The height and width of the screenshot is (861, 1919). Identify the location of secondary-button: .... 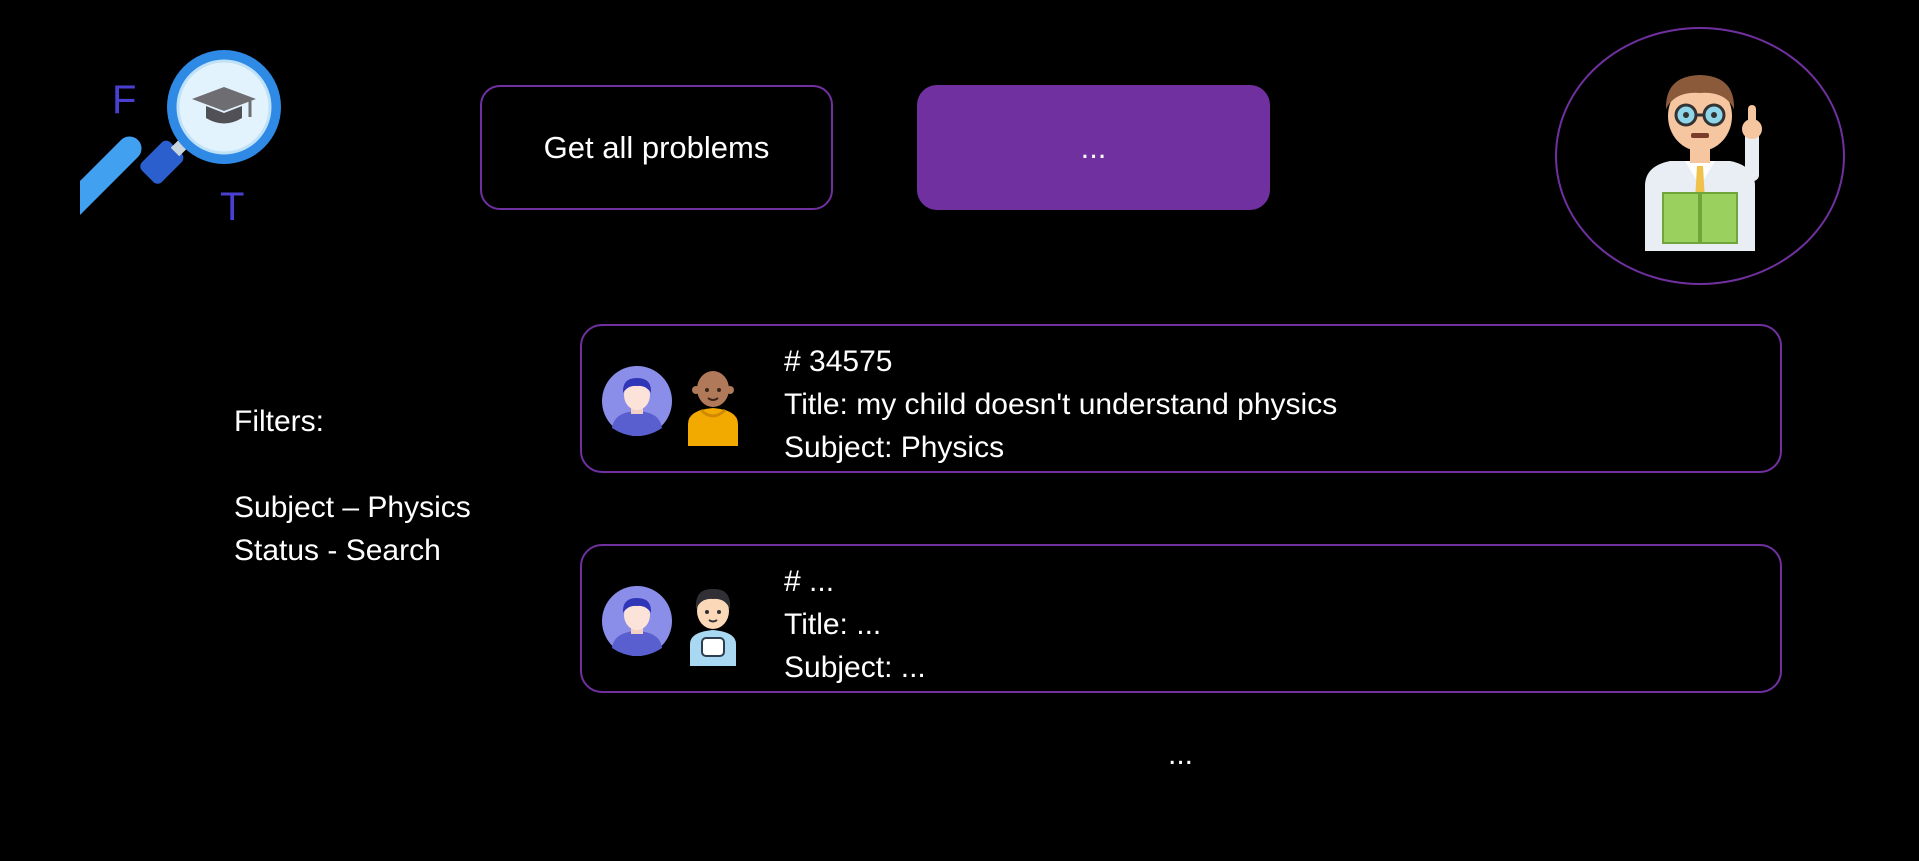
(1093, 147).